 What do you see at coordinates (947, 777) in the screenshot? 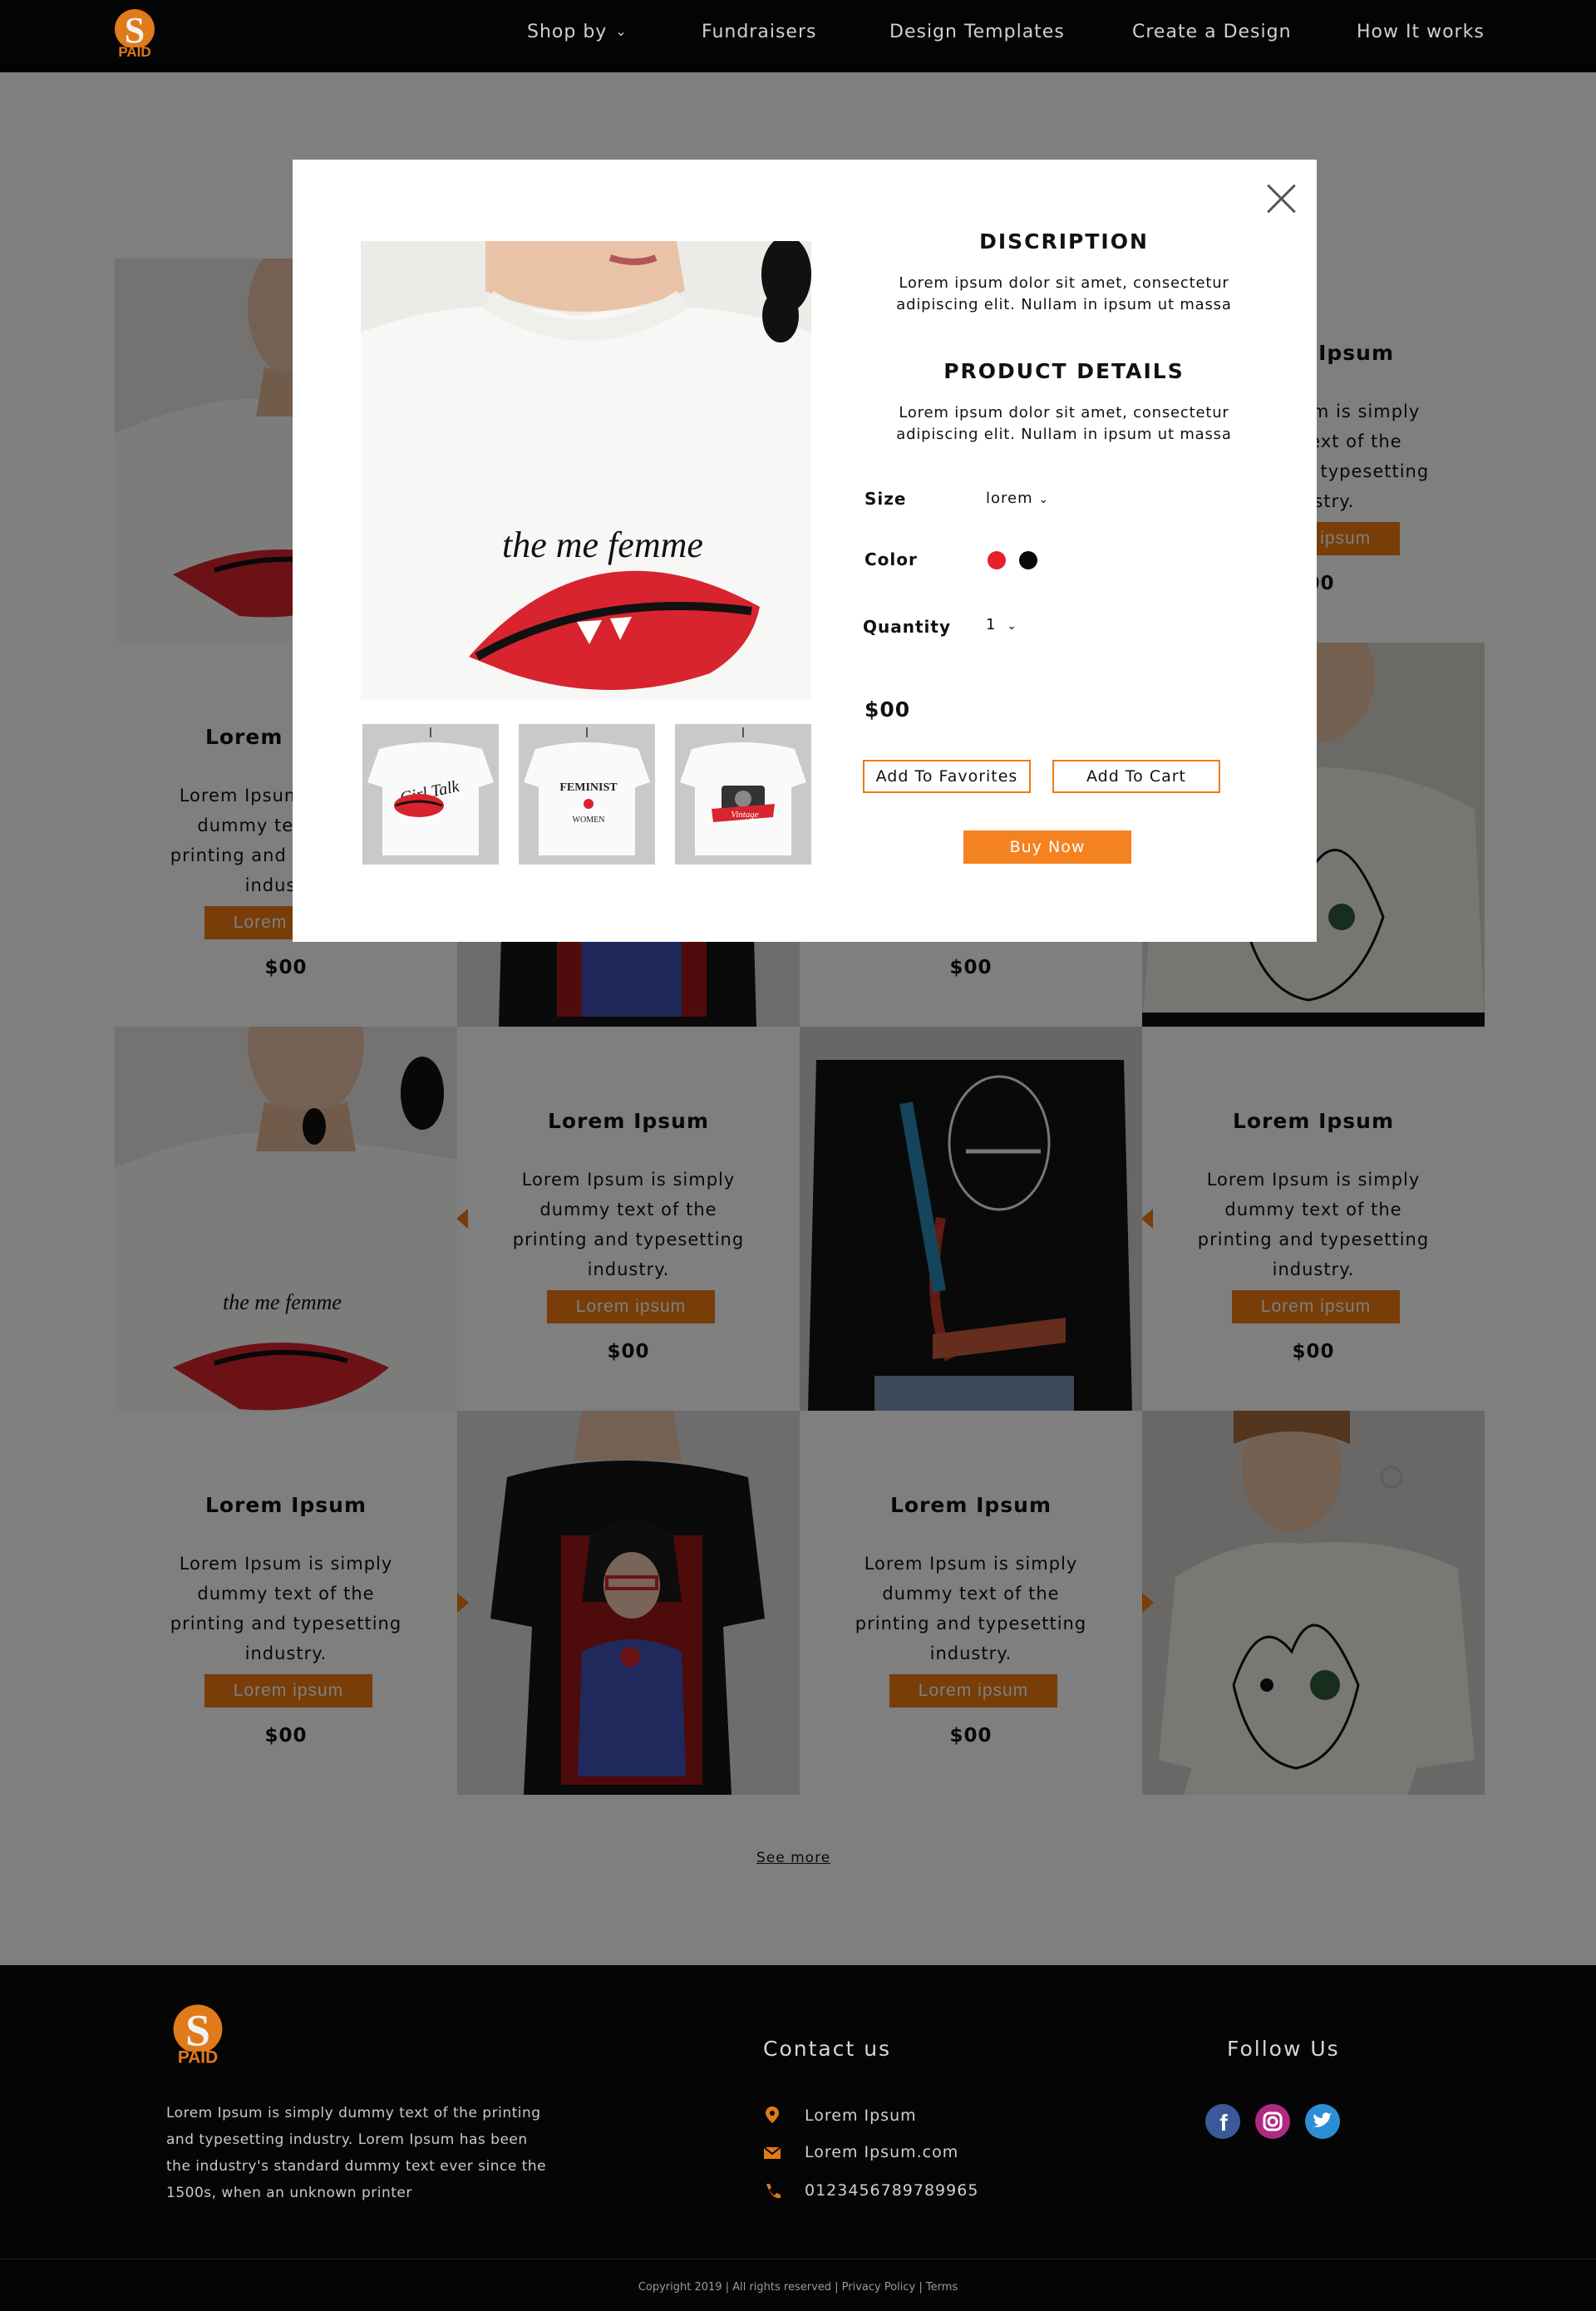
I see `add-to-favorites-button: Add To Favorites` at bounding box center [947, 777].